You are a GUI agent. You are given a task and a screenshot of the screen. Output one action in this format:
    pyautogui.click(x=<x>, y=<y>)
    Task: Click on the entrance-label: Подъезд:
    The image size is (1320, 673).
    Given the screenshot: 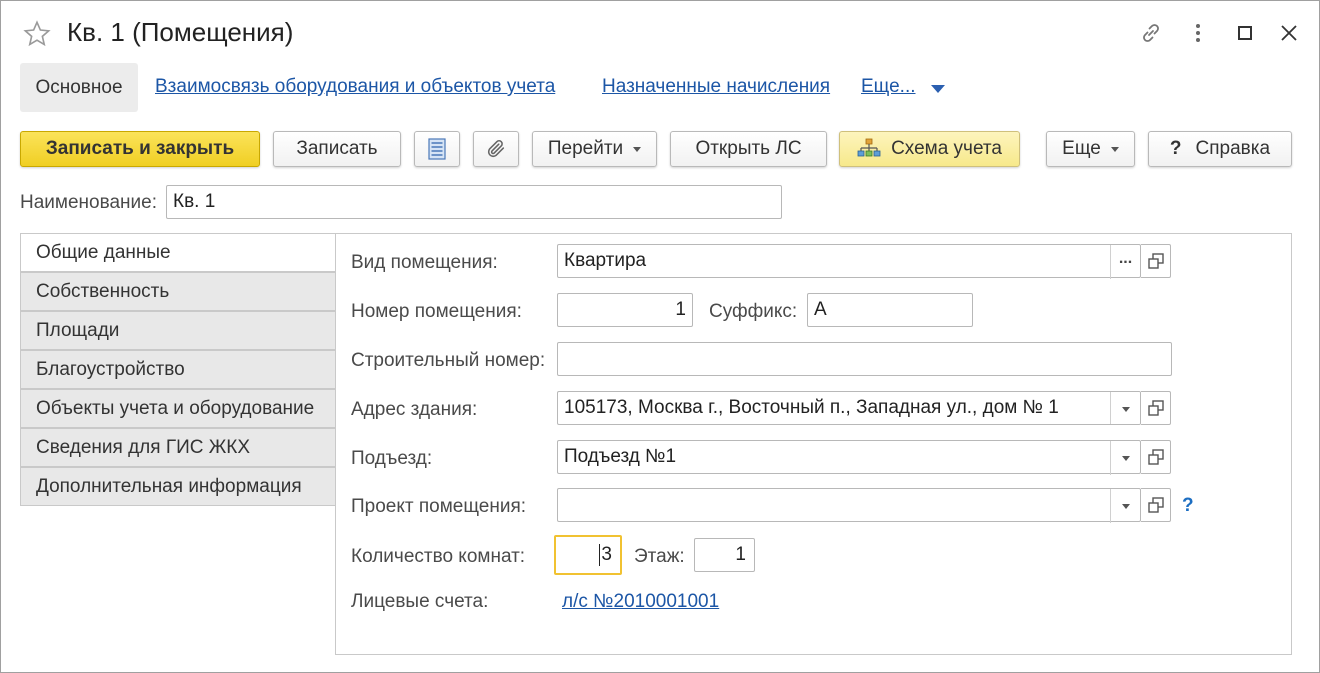 What is the action you would take?
    pyautogui.click(x=392, y=458)
    